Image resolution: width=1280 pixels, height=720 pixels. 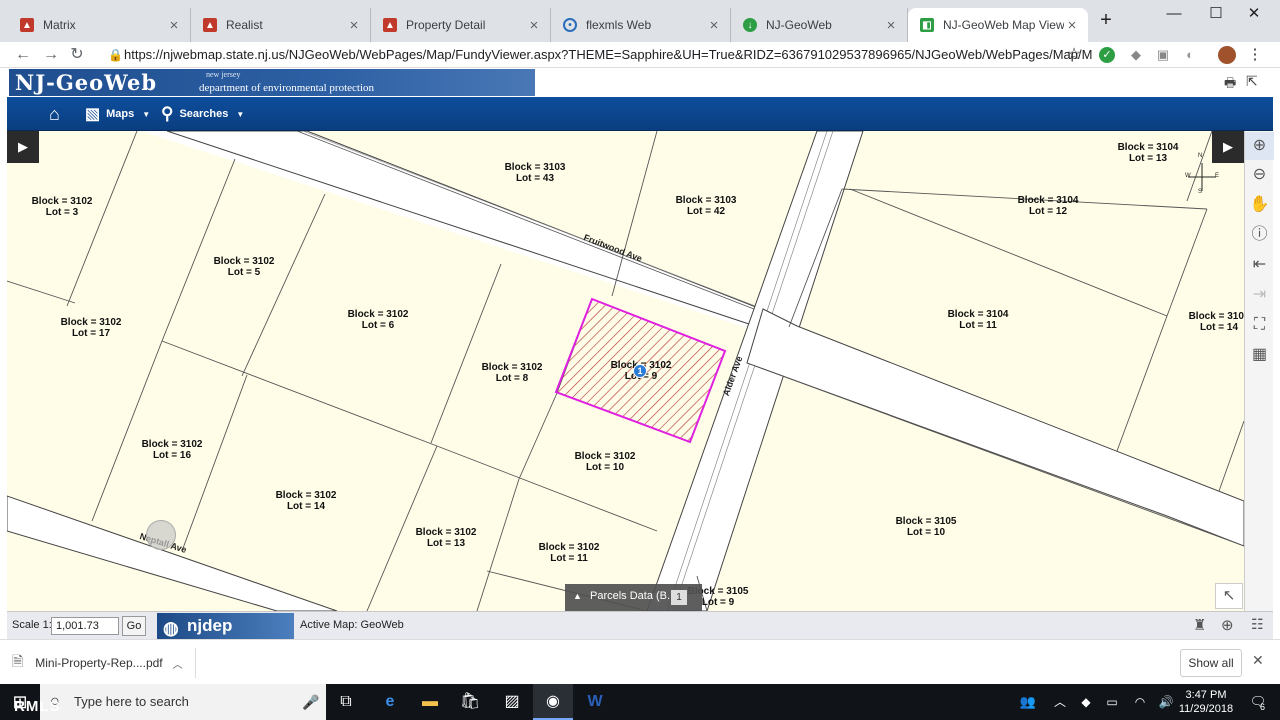 What do you see at coordinates (27, 25) in the screenshot?
I see `matrix-icon: ▲` at bounding box center [27, 25].